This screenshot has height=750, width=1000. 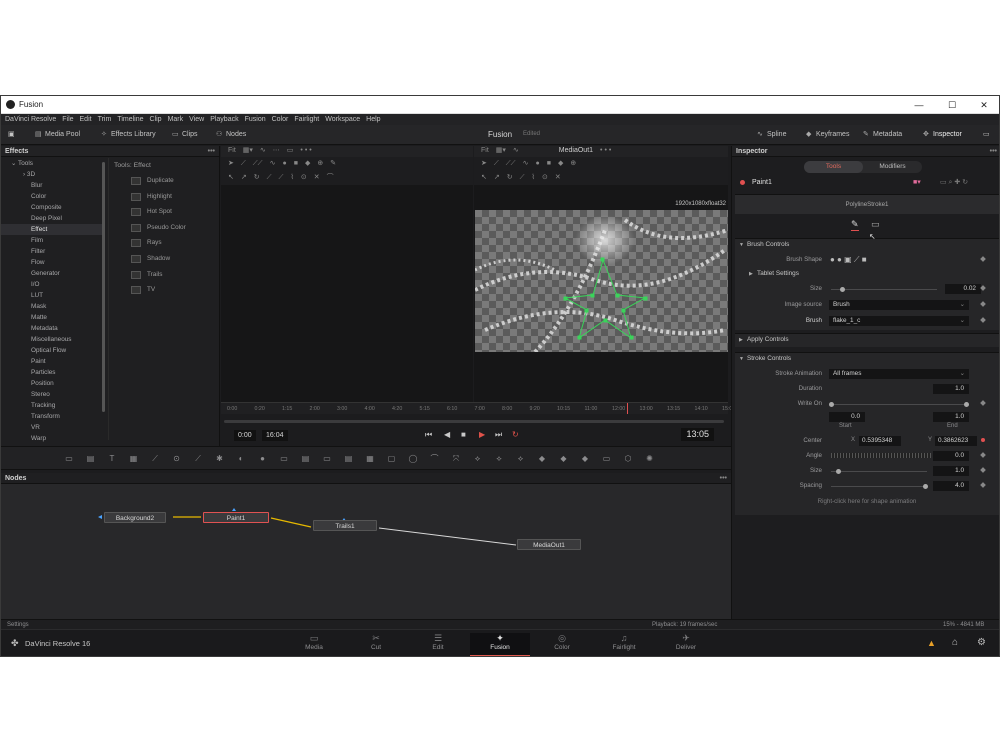 I want to click on page-tab-deliver: ✈ Deliver, so click(x=686, y=644).